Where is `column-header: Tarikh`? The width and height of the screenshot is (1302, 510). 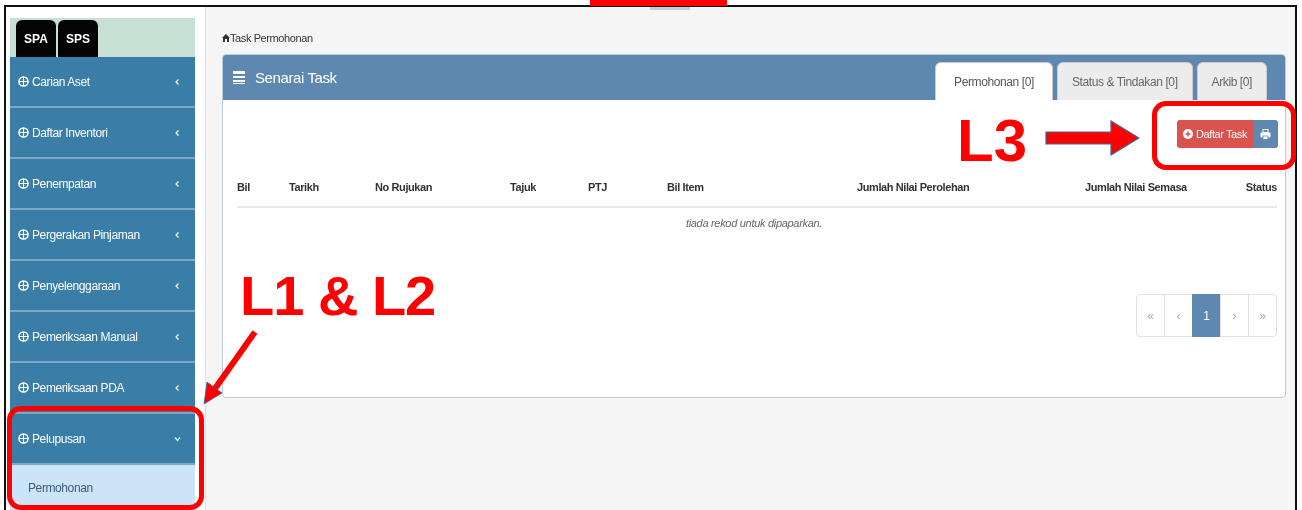
column-header: Tarikh is located at coordinates (304, 187).